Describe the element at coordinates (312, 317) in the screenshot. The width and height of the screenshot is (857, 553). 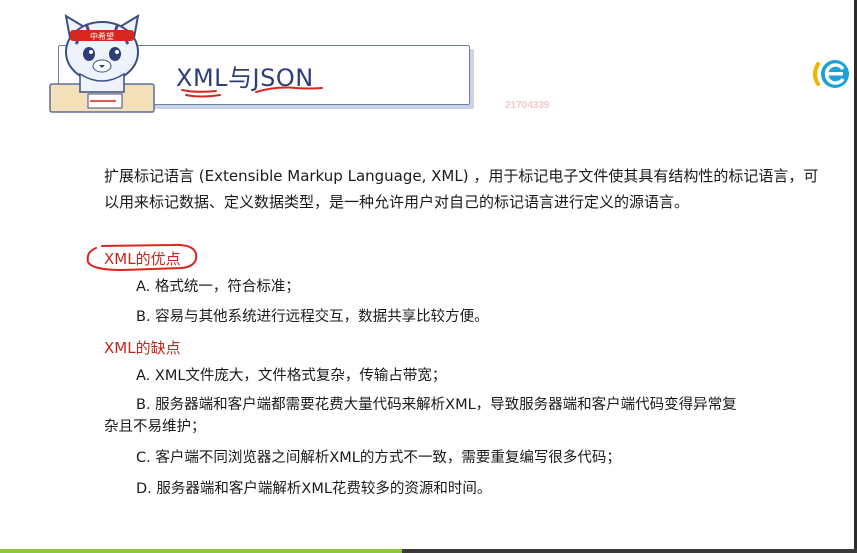
I see `pros-item: B. 容易与其他系统进行远程交互，数据共享比较方便。` at that location.